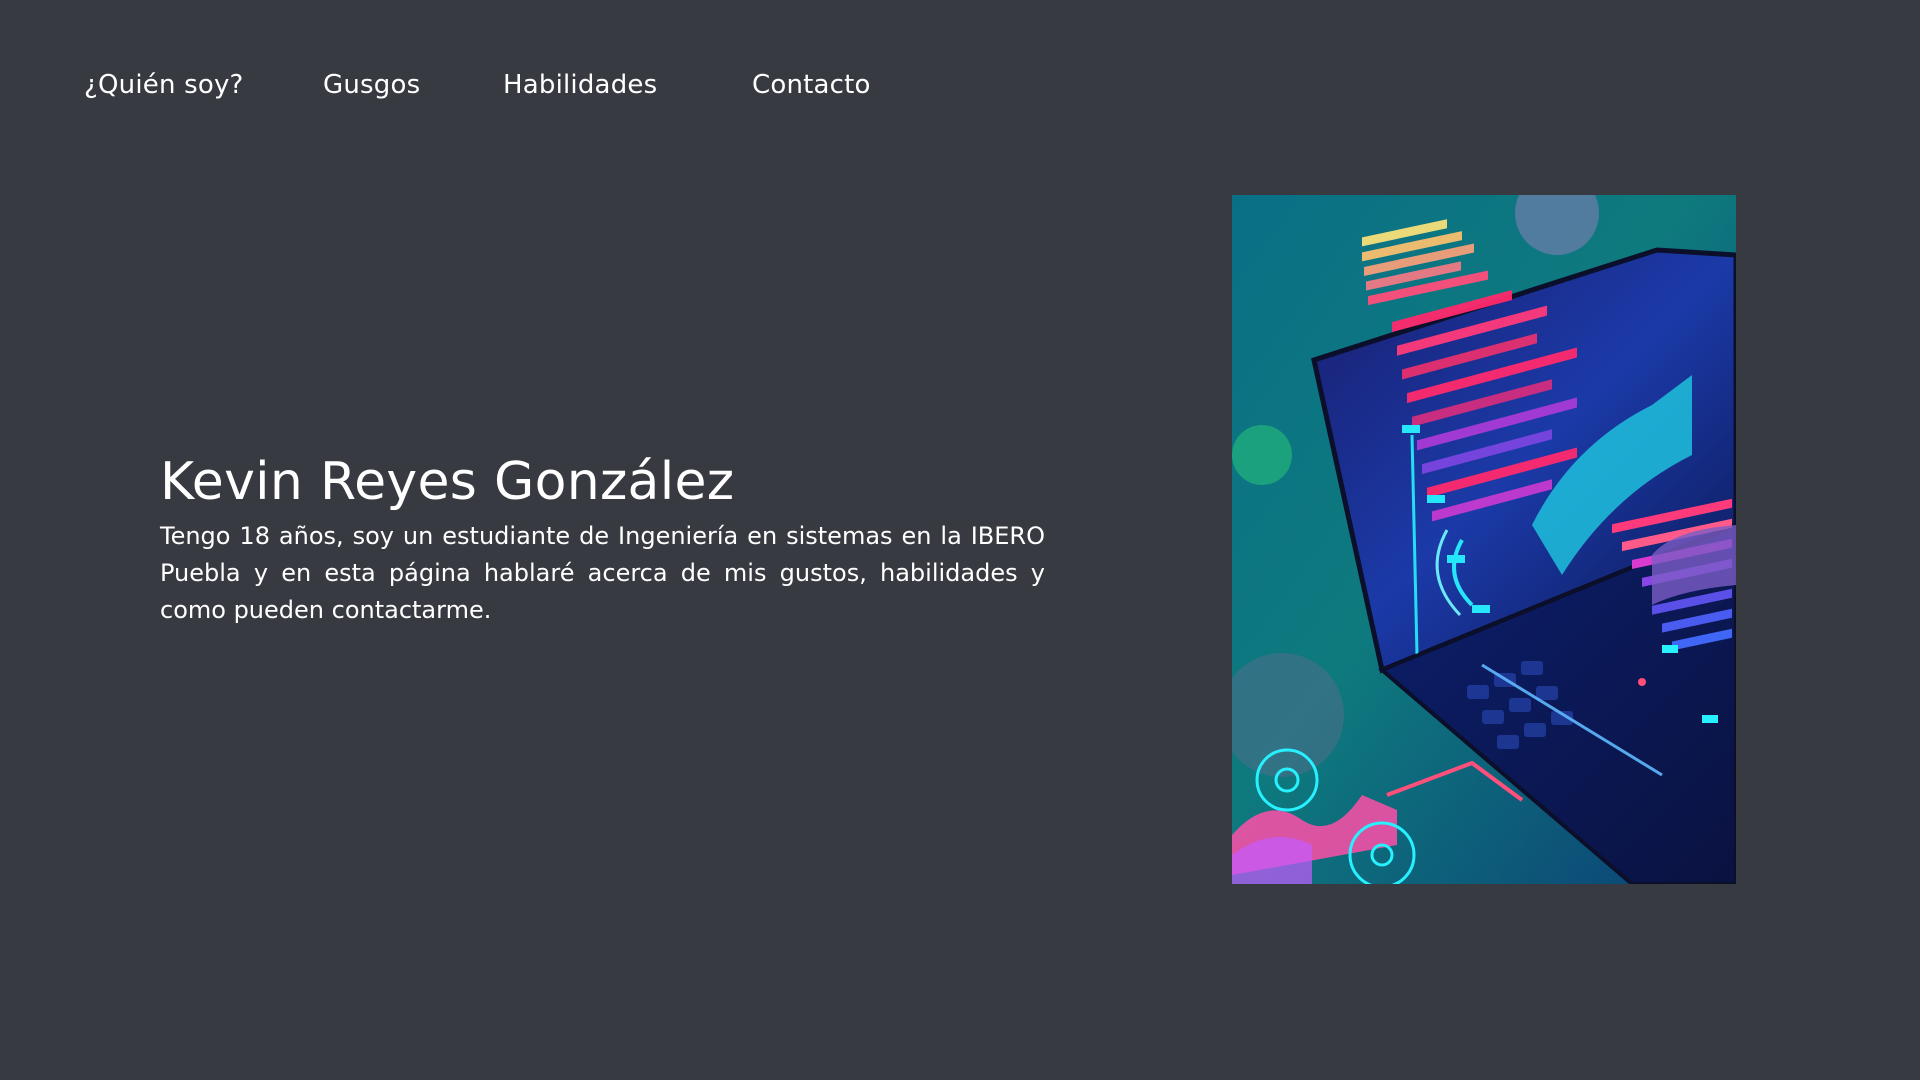 The image size is (1920, 1080). What do you see at coordinates (371, 85) in the screenshot?
I see `nav-link-gustos: Gusgos` at bounding box center [371, 85].